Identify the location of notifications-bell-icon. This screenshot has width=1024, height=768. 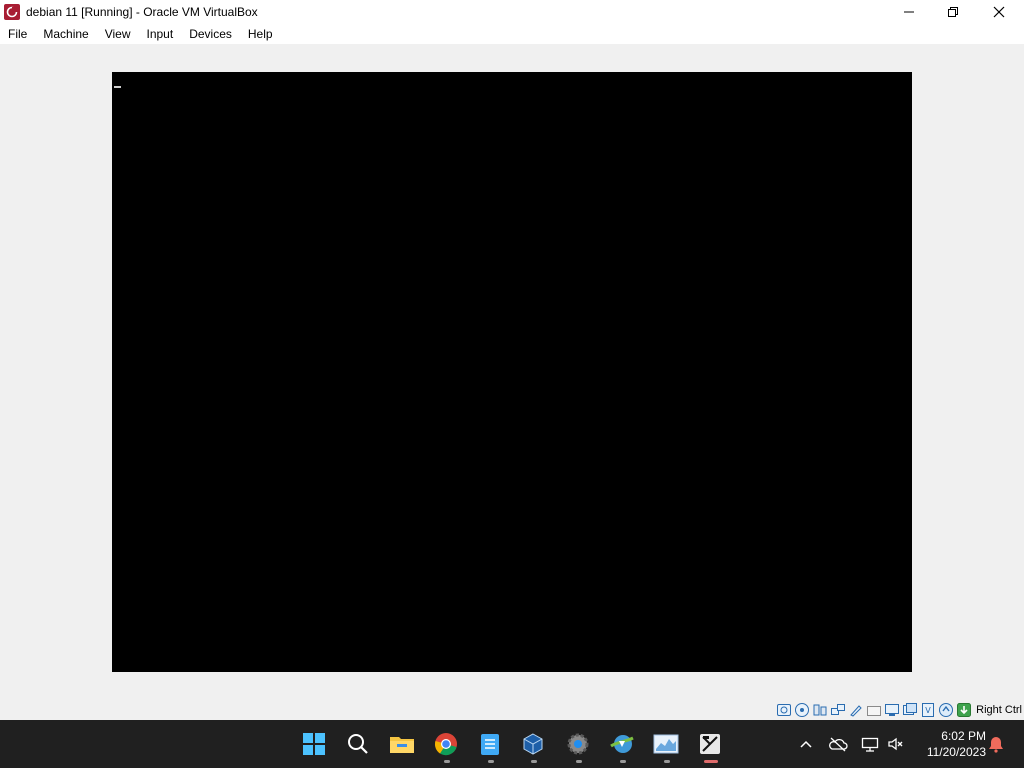
(996, 744).